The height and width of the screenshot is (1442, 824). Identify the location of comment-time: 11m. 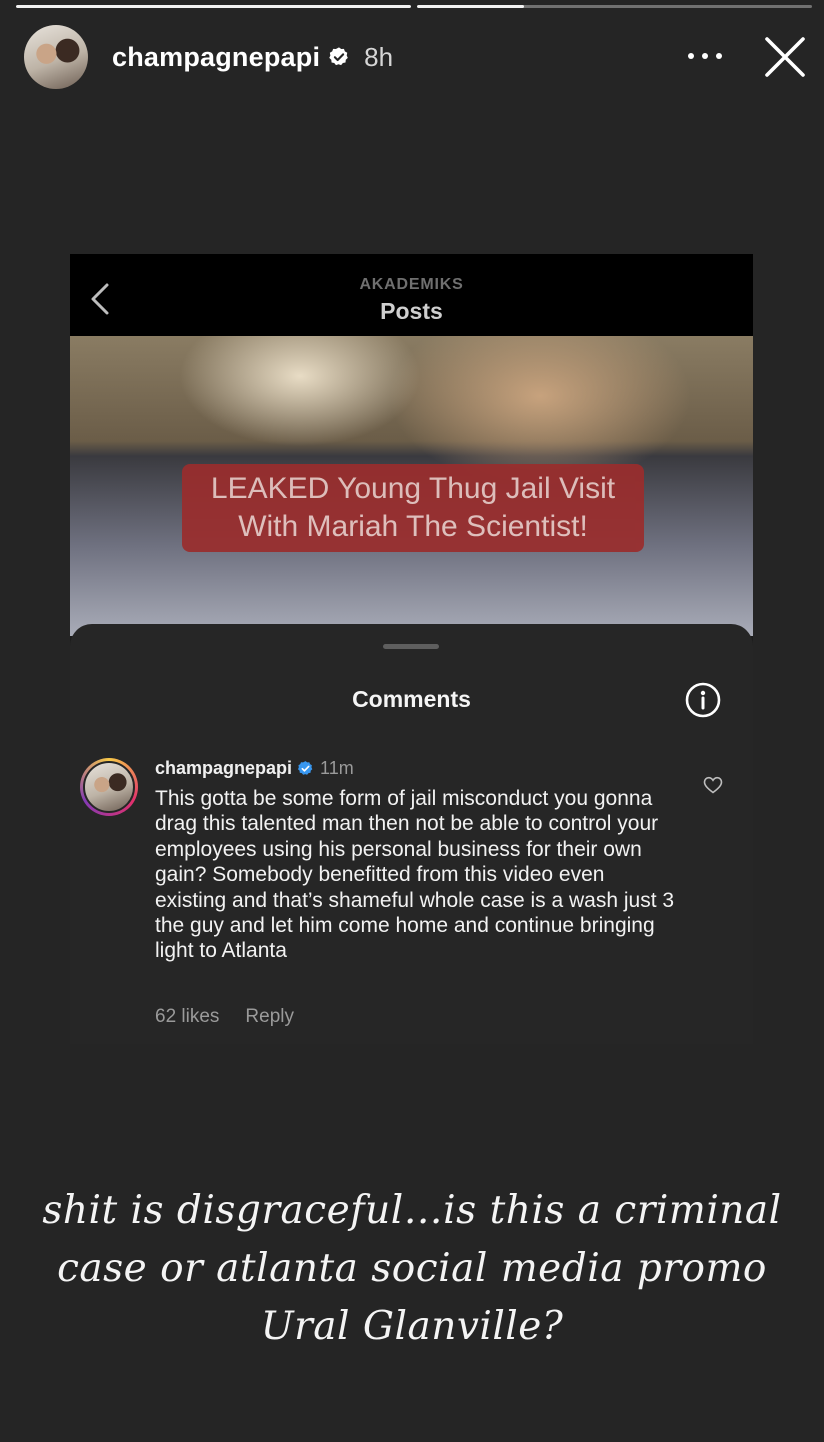
(337, 768).